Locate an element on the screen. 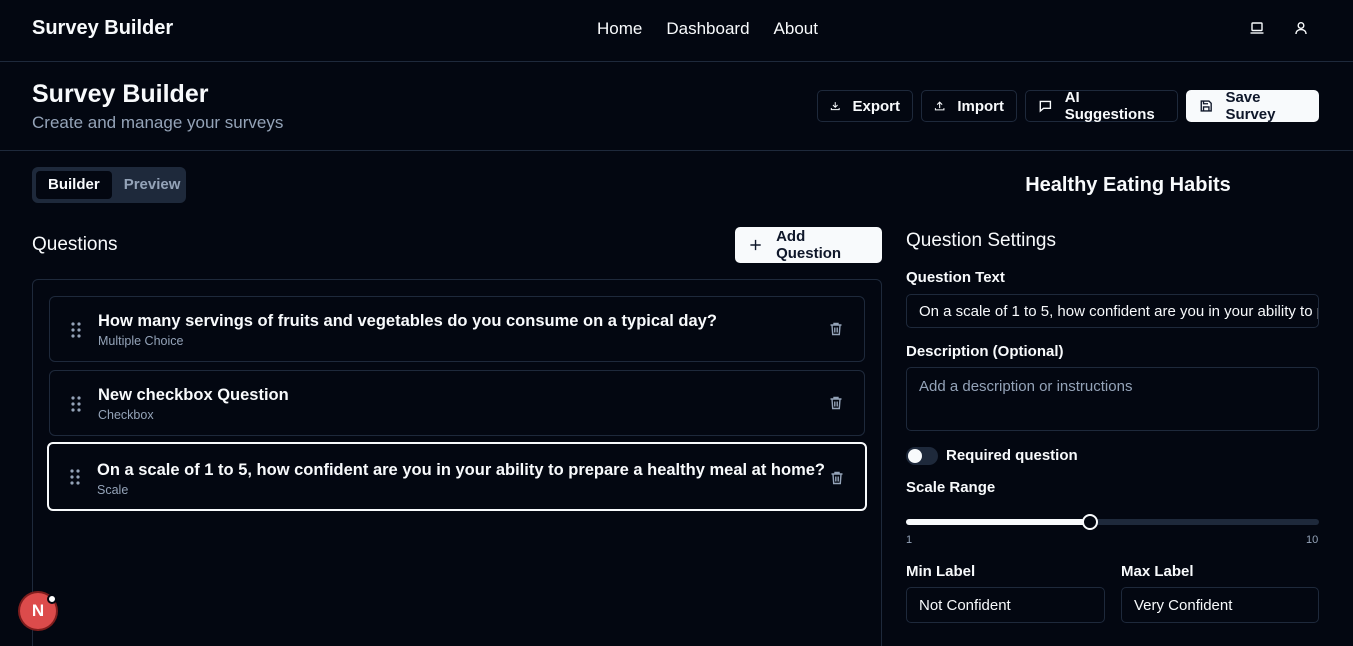 The image size is (1353, 646). import-button: Import is located at coordinates (969, 106).